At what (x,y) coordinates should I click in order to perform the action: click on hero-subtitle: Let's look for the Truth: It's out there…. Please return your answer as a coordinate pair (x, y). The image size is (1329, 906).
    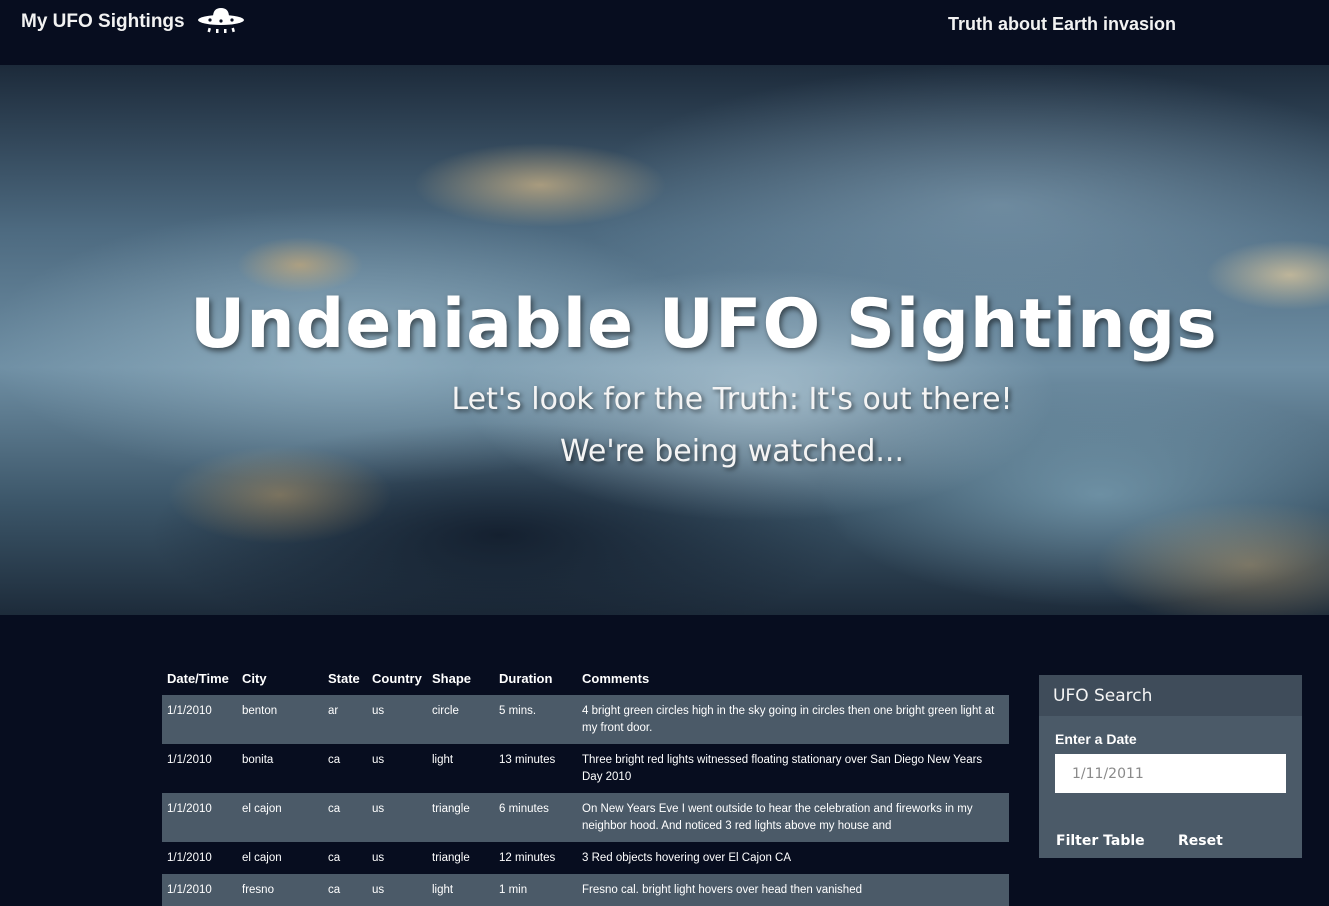
    Looking at the image, I should click on (732, 399).